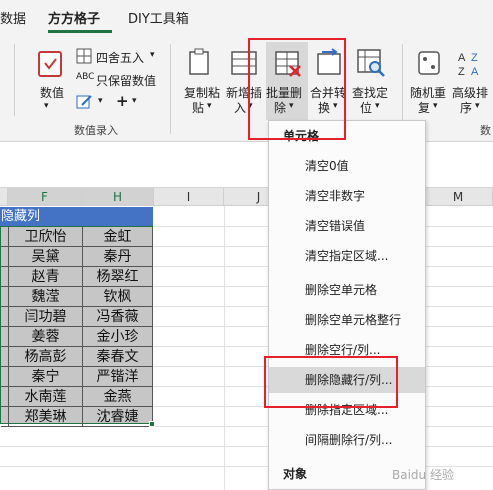 The image size is (493, 490). What do you see at coordinates (85, 77) in the screenshot?
I see `abc-icon: ABC` at bounding box center [85, 77].